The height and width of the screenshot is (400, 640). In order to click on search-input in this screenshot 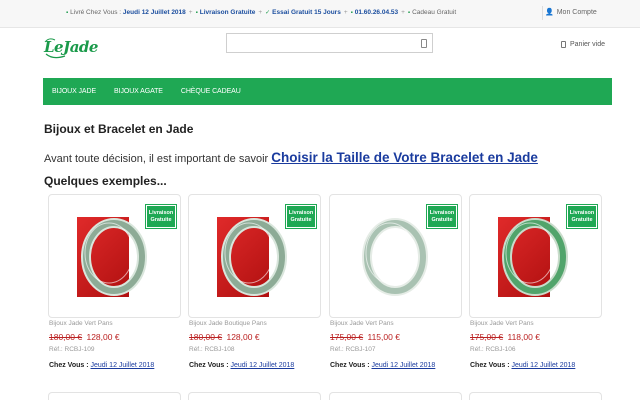, I will do `click(321, 43)`.